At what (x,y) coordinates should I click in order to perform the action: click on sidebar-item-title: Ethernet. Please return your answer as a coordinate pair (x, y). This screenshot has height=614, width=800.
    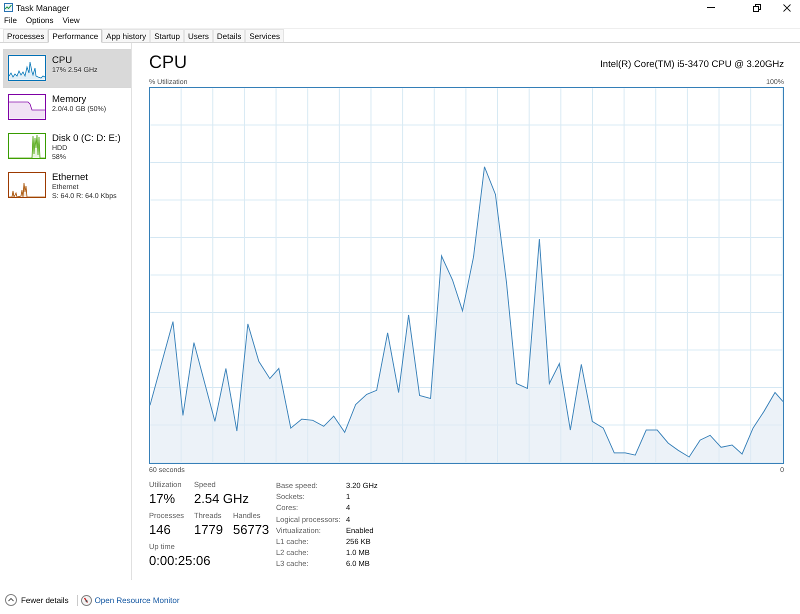
    Looking at the image, I should click on (70, 177).